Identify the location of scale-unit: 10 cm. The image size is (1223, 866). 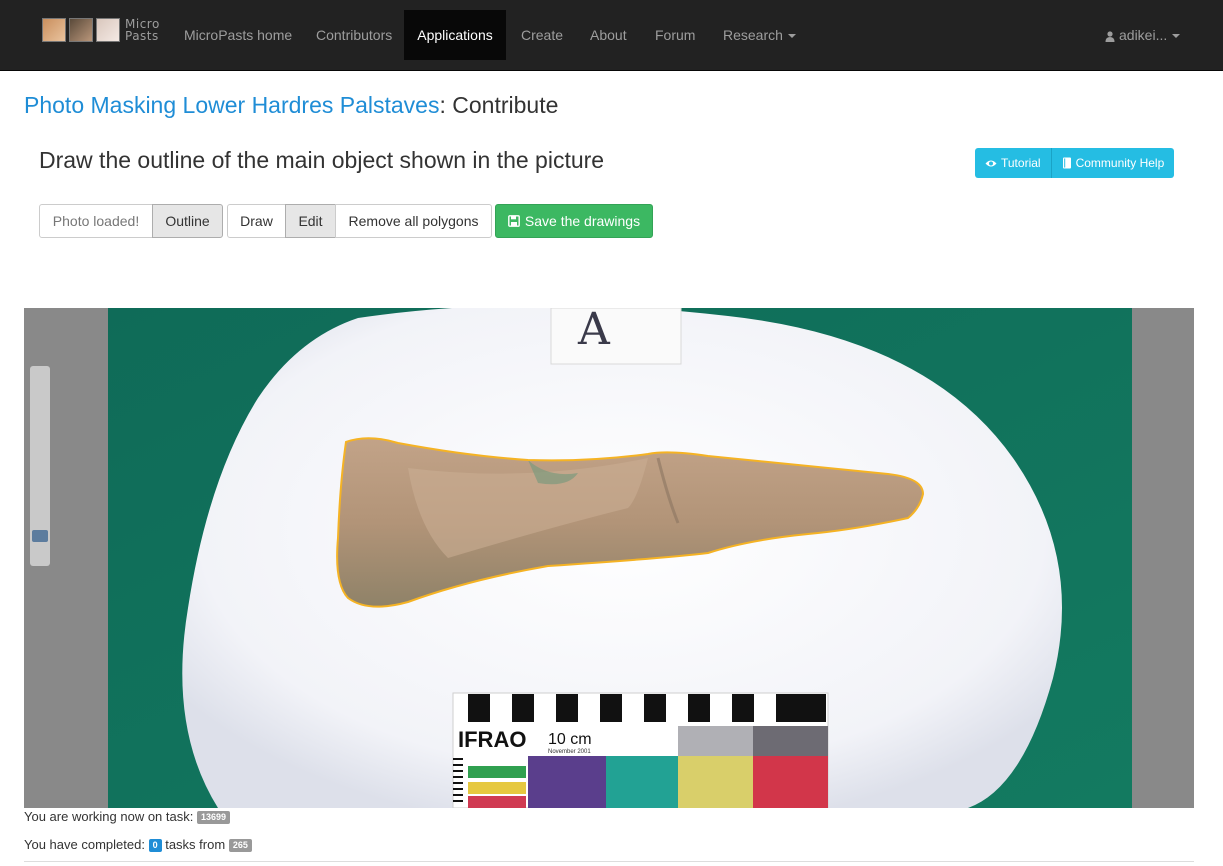
(570, 739).